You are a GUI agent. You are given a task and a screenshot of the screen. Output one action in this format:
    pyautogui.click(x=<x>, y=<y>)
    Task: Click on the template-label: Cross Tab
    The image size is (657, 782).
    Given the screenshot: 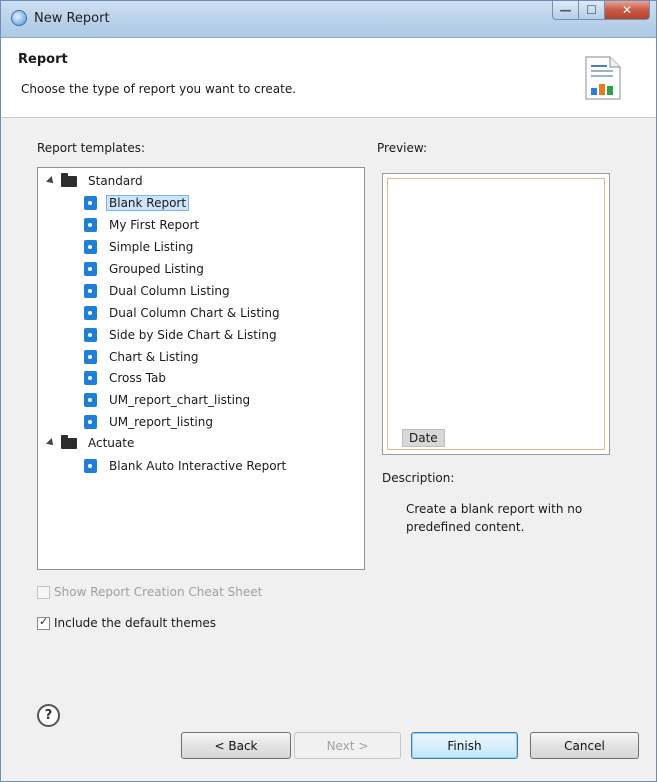 What is the action you would take?
    pyautogui.click(x=138, y=378)
    